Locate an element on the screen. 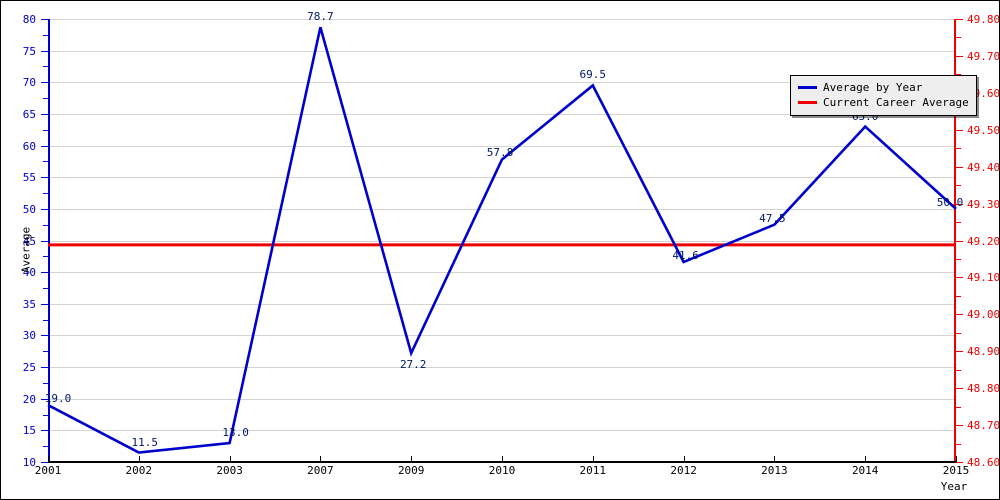  x-axis-title: Year is located at coordinates (954, 486).